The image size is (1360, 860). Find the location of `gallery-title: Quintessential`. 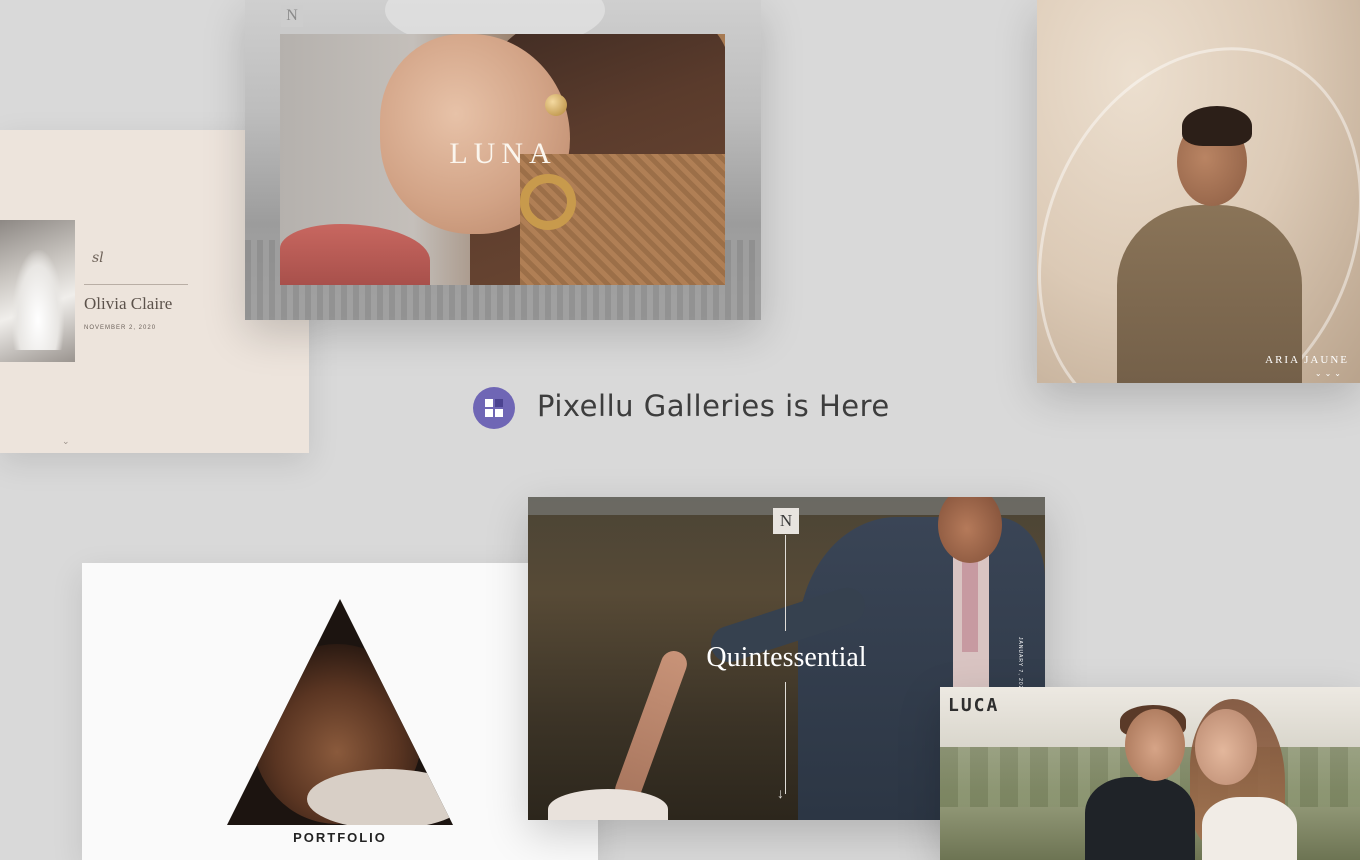

gallery-title: Quintessential is located at coordinates (786, 657).